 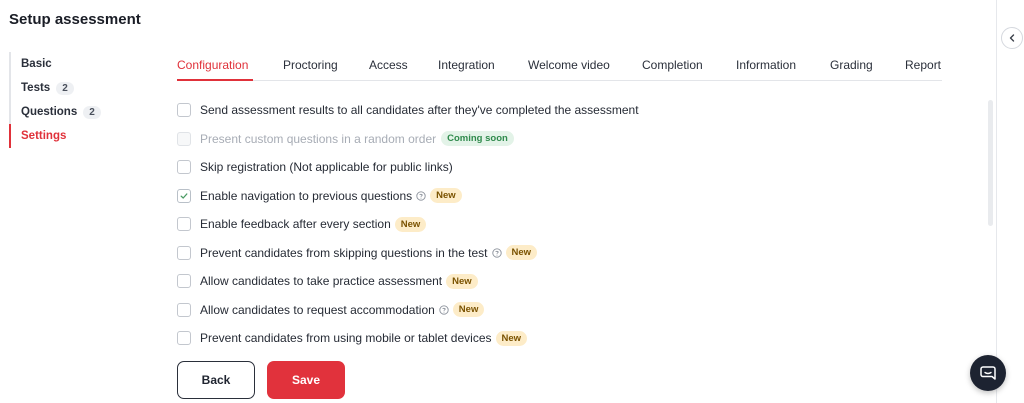 I want to click on sidebar-item-label: Settings, so click(x=44, y=136).